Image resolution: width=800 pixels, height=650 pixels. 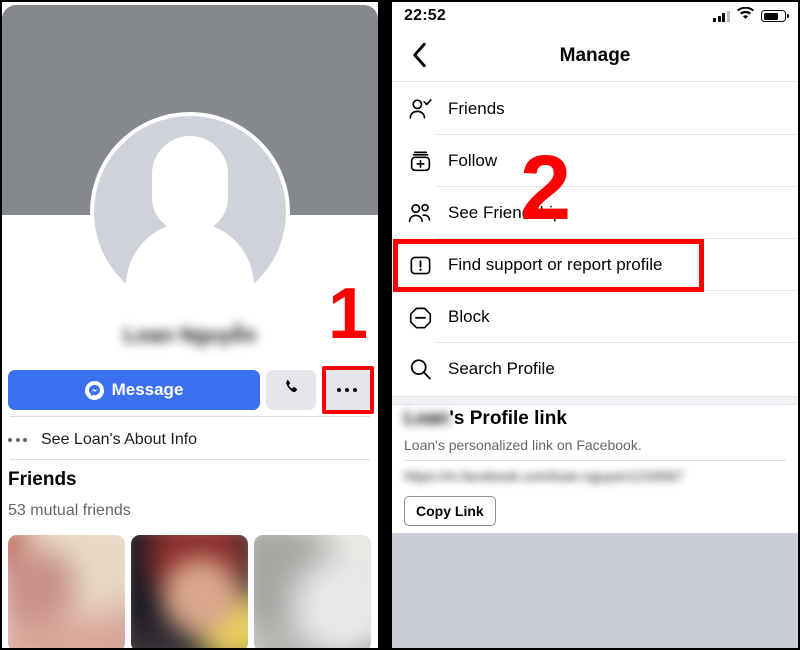 What do you see at coordinates (420, 265) in the screenshot?
I see `exclamation-box-icon` at bounding box center [420, 265].